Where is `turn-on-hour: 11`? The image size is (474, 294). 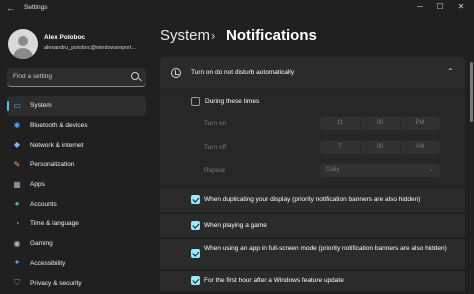 turn-on-hour: 11 is located at coordinates (340, 123).